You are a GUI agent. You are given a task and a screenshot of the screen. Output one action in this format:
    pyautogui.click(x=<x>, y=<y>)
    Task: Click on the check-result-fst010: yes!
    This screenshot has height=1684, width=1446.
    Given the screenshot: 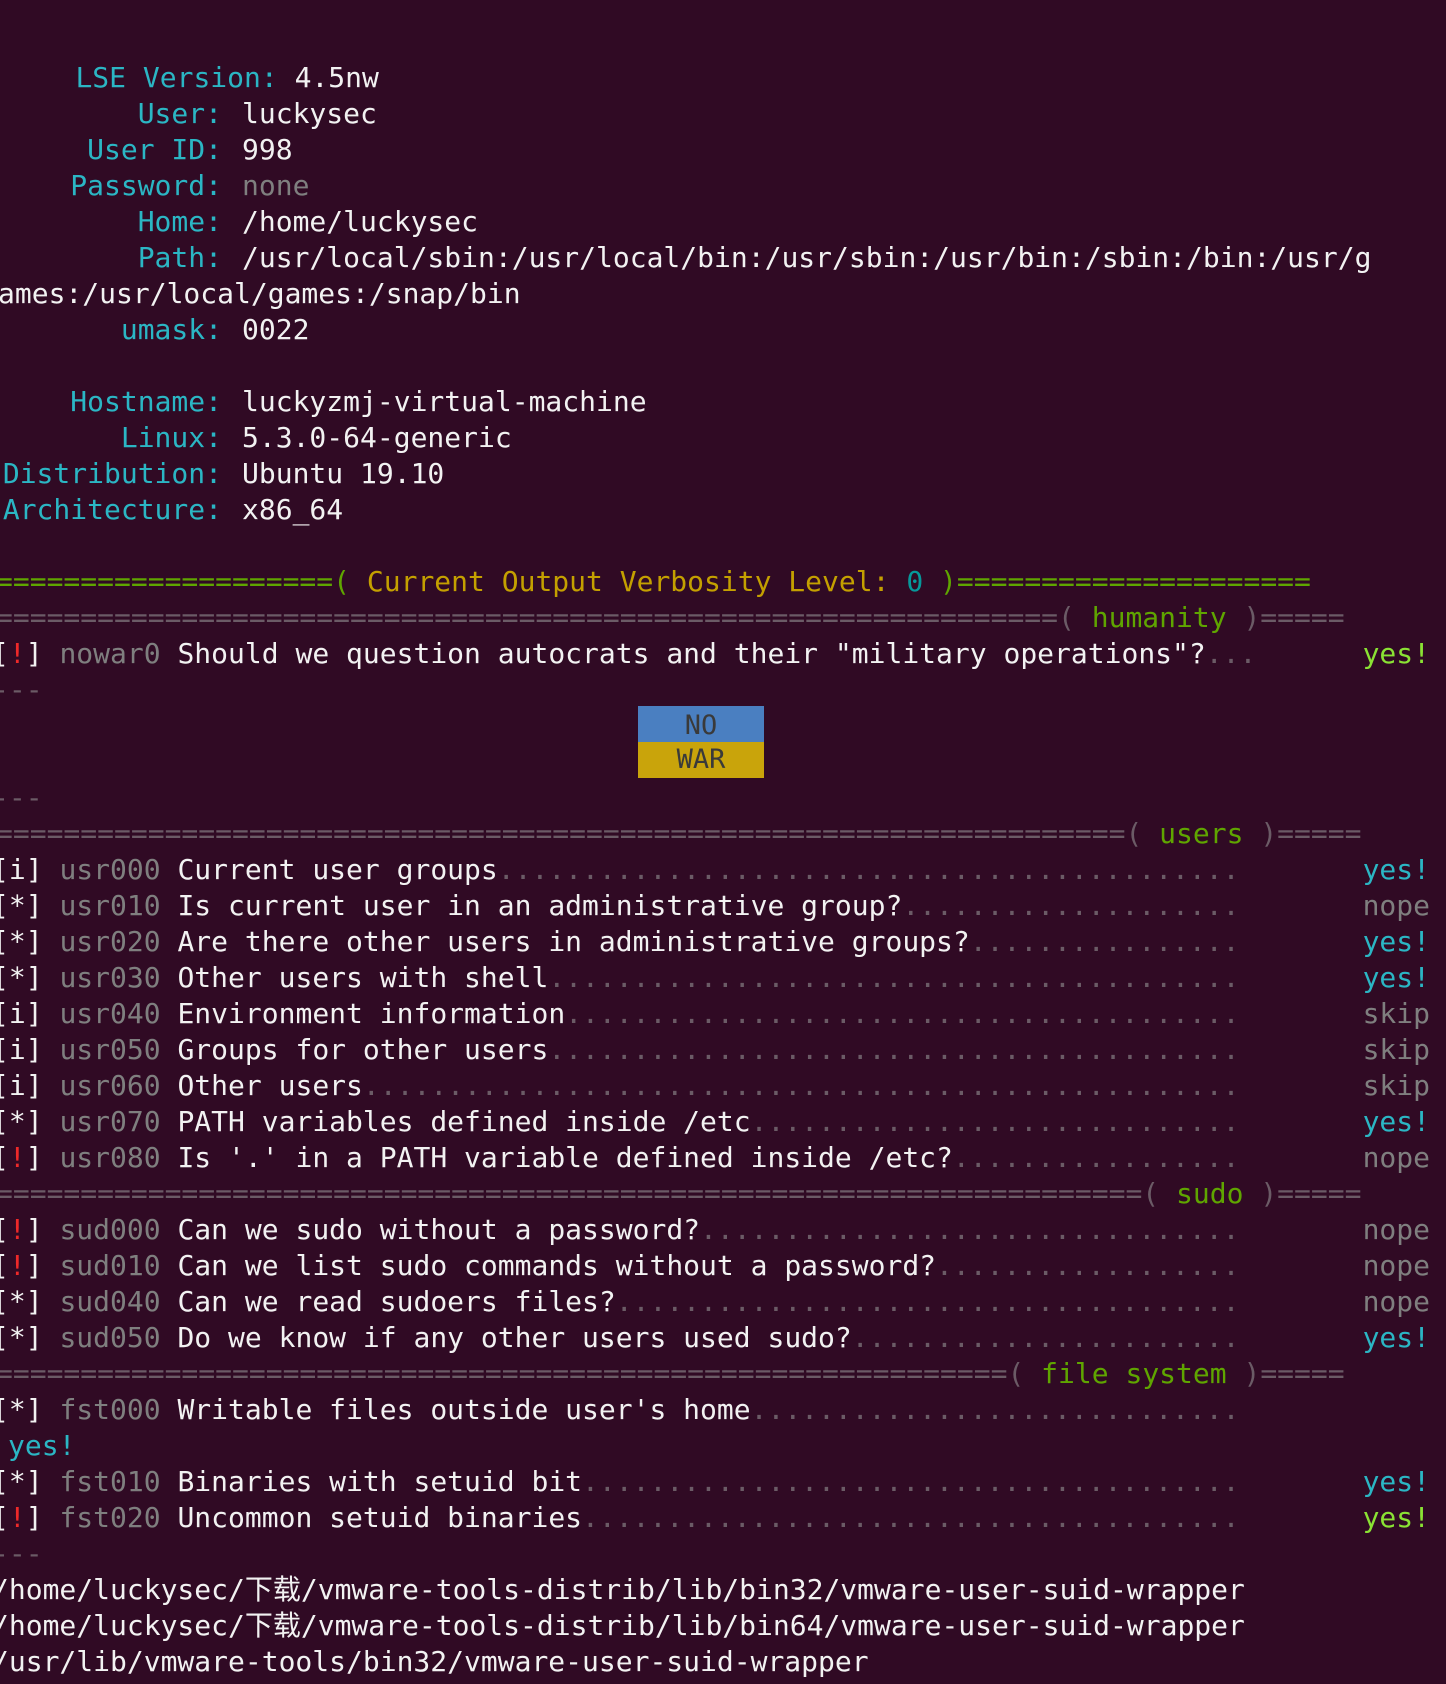 What is the action you would take?
    pyautogui.click(x=1396, y=1481)
    